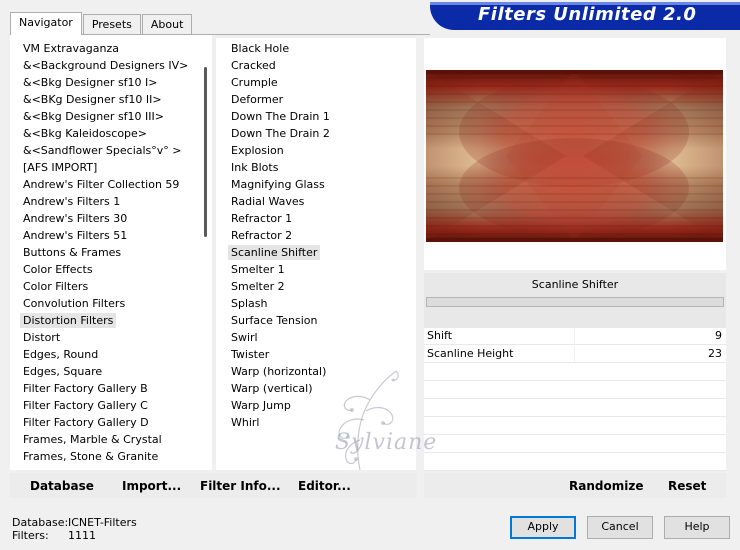 Image resolution: width=740 pixels, height=550 pixels. I want to click on category-item: Distort, so click(102, 337).